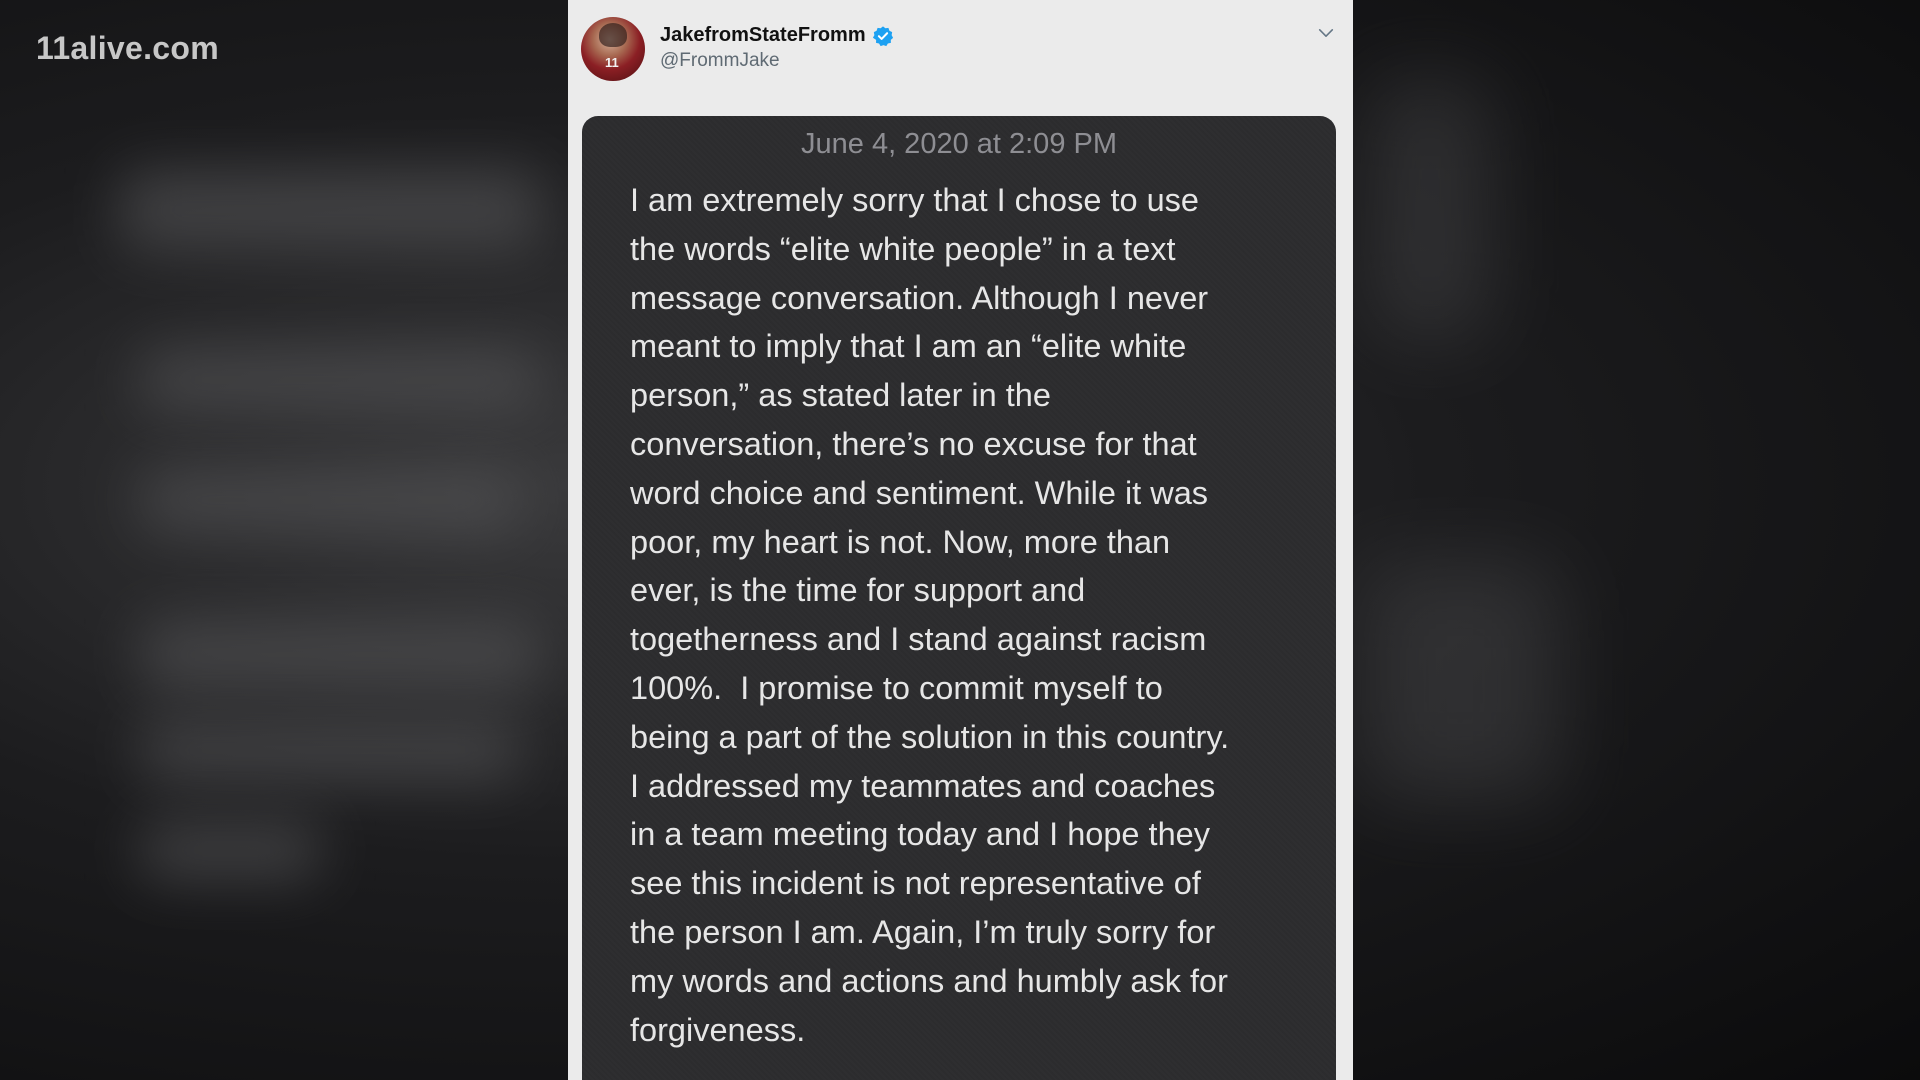  Describe the element at coordinates (913, 443) in the screenshot. I see `statement-line: conversation, there’s no excuse for that` at that location.